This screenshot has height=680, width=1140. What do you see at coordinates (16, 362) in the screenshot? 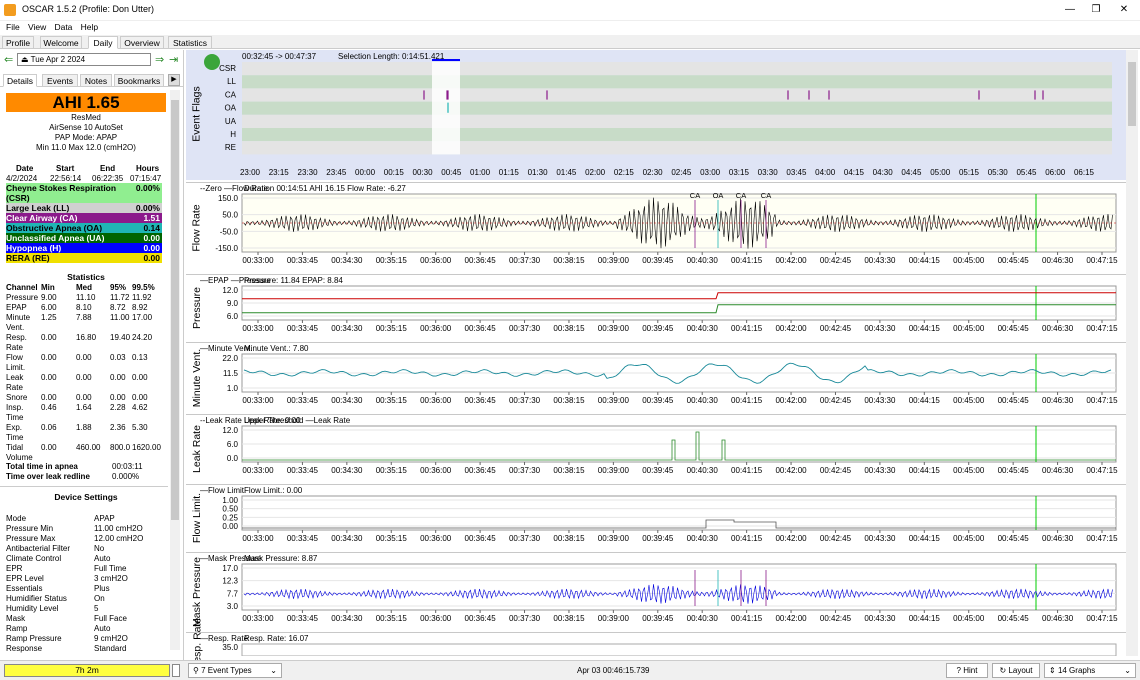
I see `stats-channel: Flow Limit.` at bounding box center [16, 362].